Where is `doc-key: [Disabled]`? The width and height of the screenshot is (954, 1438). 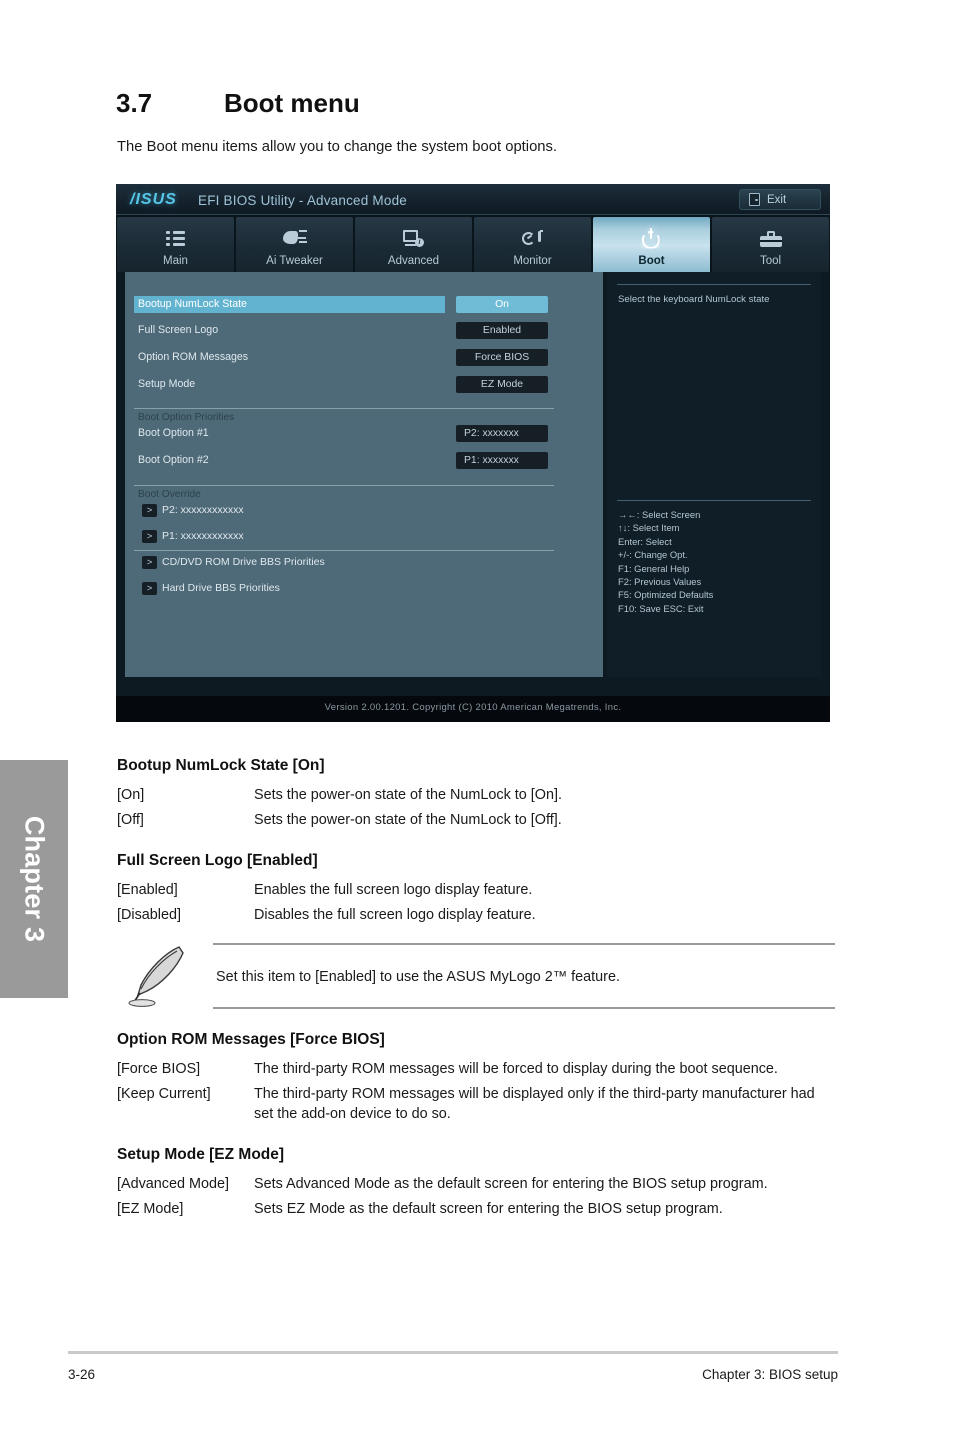 doc-key: [Disabled] is located at coordinates (149, 915).